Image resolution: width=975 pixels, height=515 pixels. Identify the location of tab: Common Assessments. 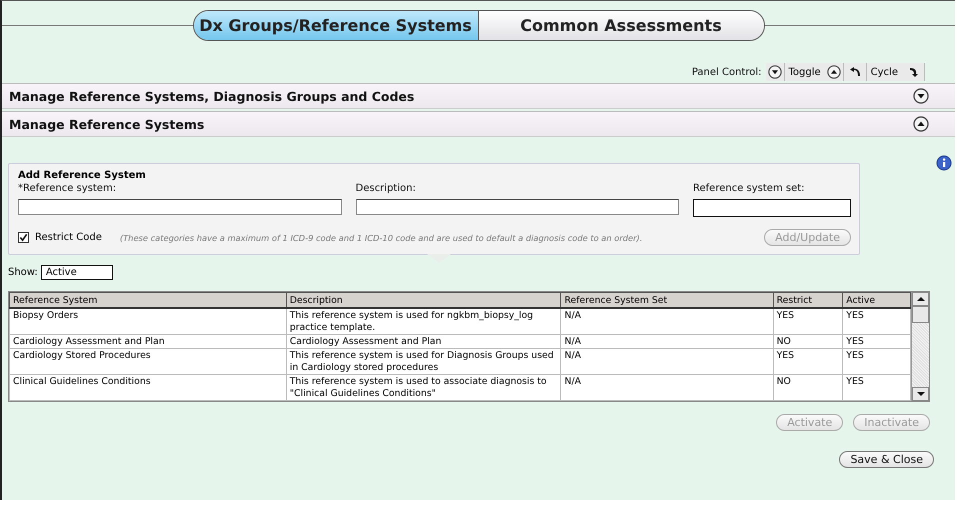
(621, 25).